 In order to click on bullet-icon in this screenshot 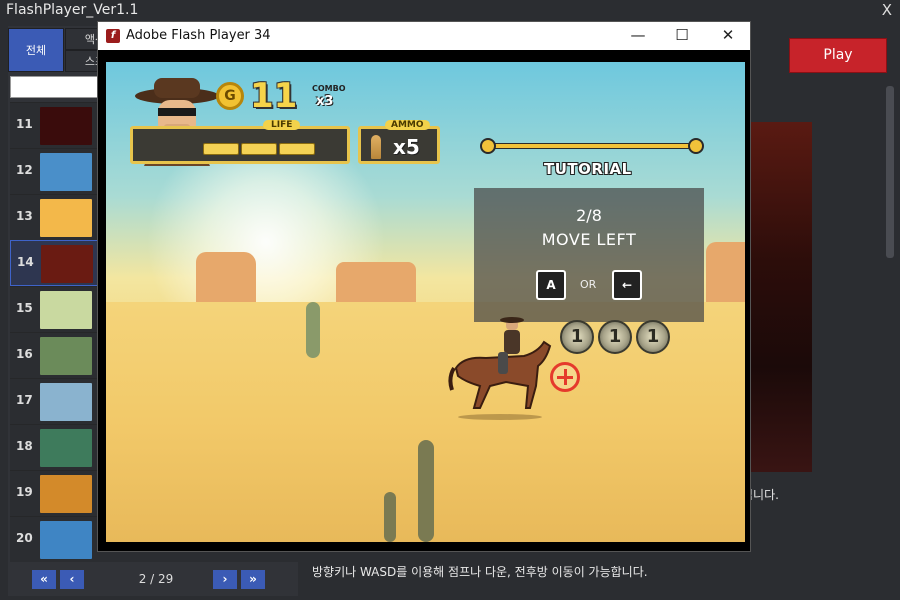, I will do `click(376, 147)`.